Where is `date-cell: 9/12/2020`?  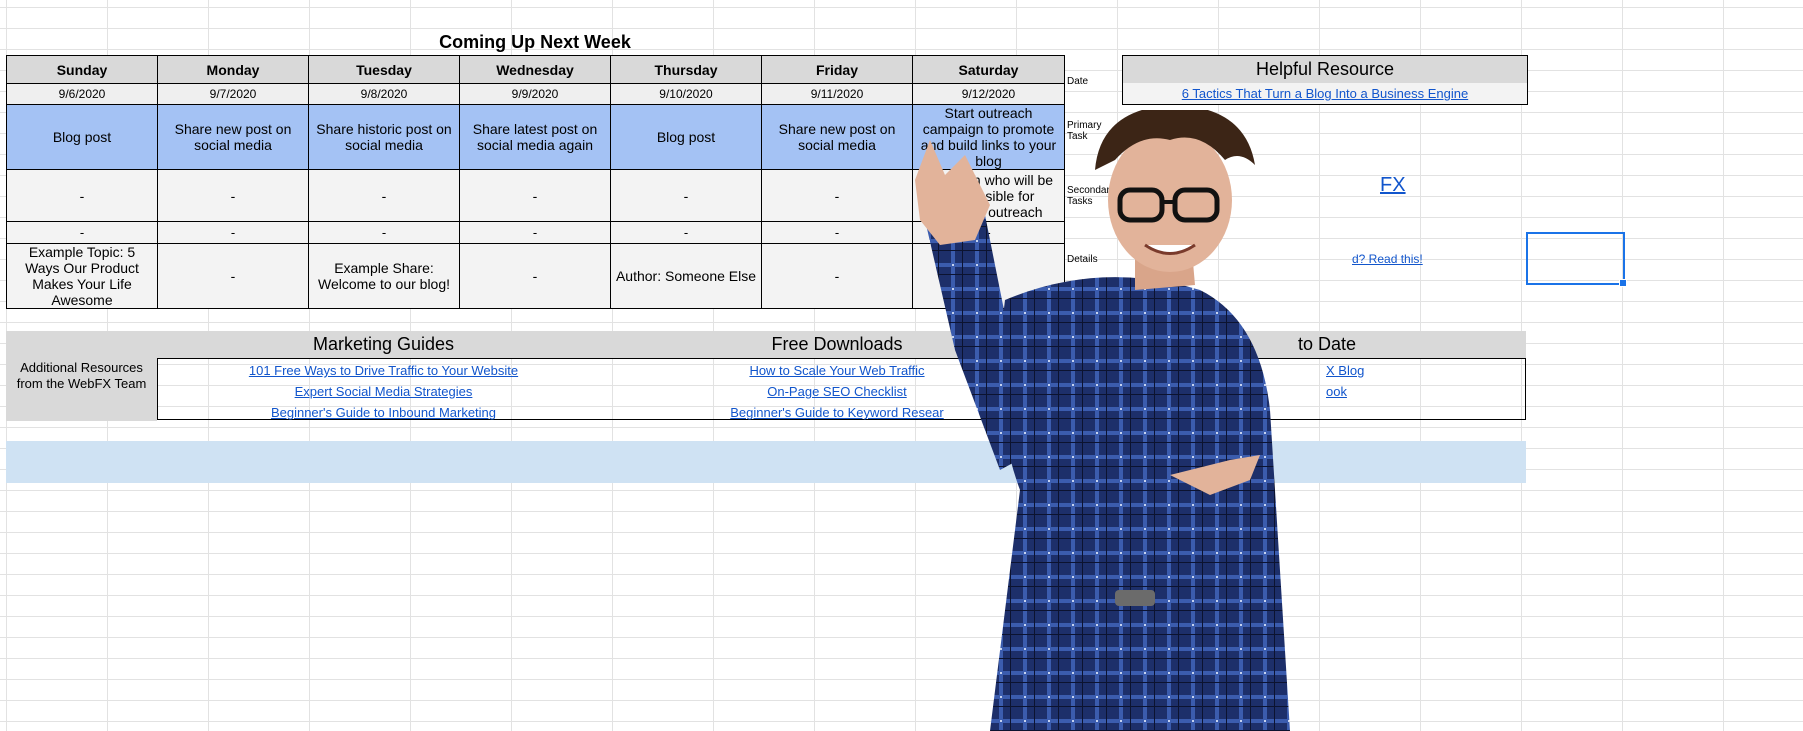
date-cell: 9/12/2020 is located at coordinates (988, 94).